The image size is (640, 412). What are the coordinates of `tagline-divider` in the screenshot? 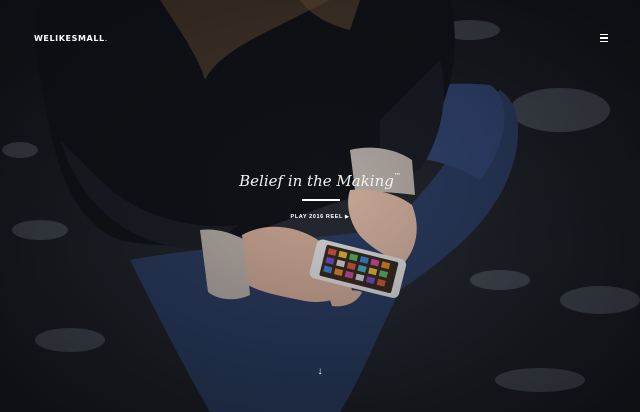 It's located at (321, 200).